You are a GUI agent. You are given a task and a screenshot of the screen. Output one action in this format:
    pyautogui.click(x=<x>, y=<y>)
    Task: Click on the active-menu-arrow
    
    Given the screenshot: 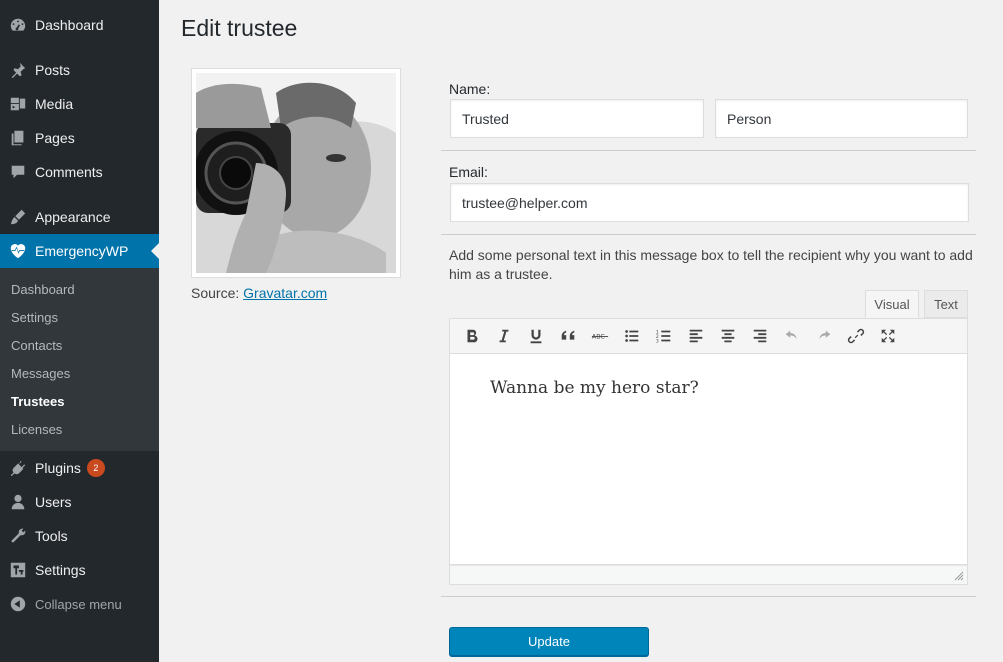 What is the action you would take?
    pyautogui.click(x=155, y=251)
    